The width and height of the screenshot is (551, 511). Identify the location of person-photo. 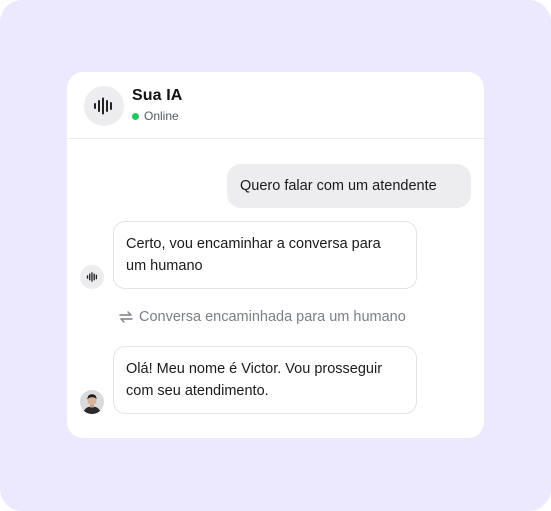
(92, 402).